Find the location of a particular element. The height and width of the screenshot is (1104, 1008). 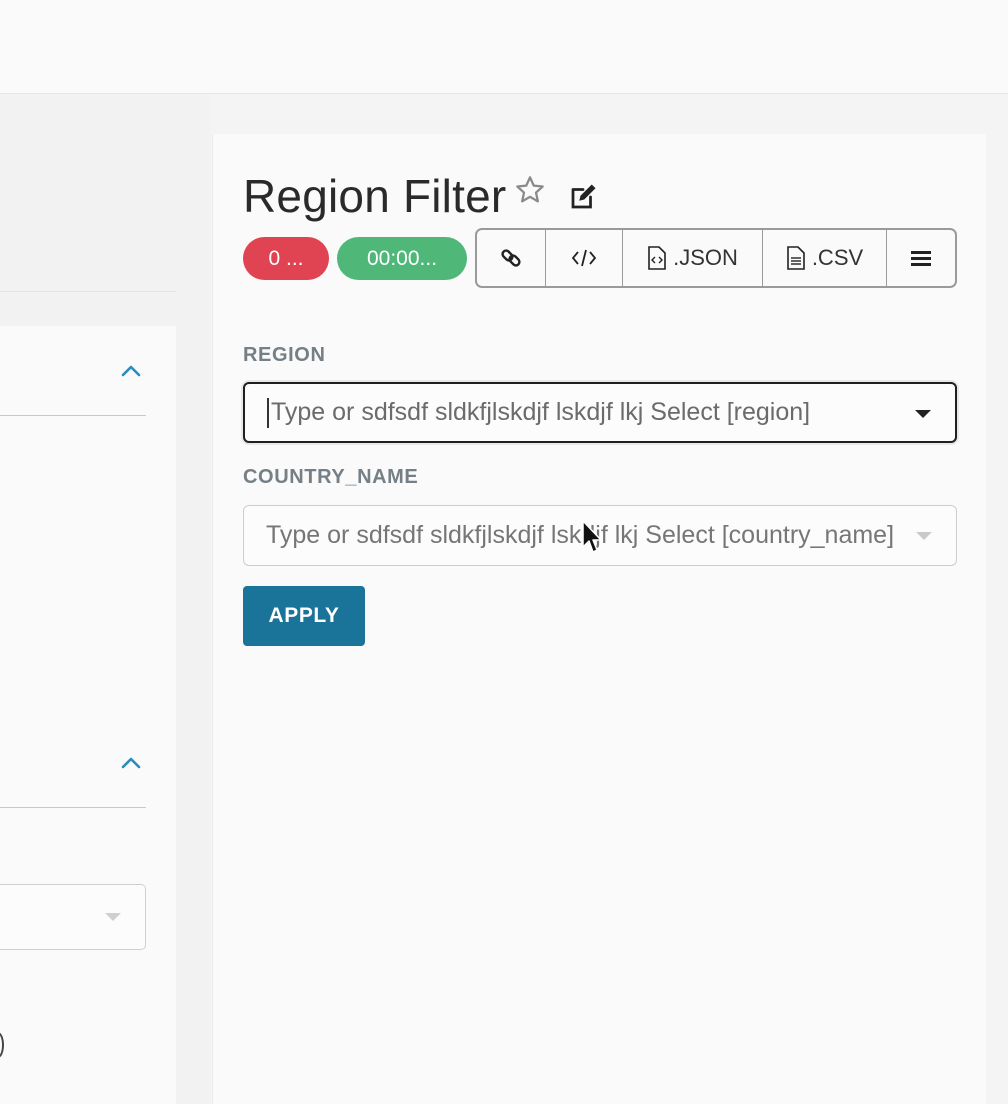

apply-button: APPLY is located at coordinates (304, 616).